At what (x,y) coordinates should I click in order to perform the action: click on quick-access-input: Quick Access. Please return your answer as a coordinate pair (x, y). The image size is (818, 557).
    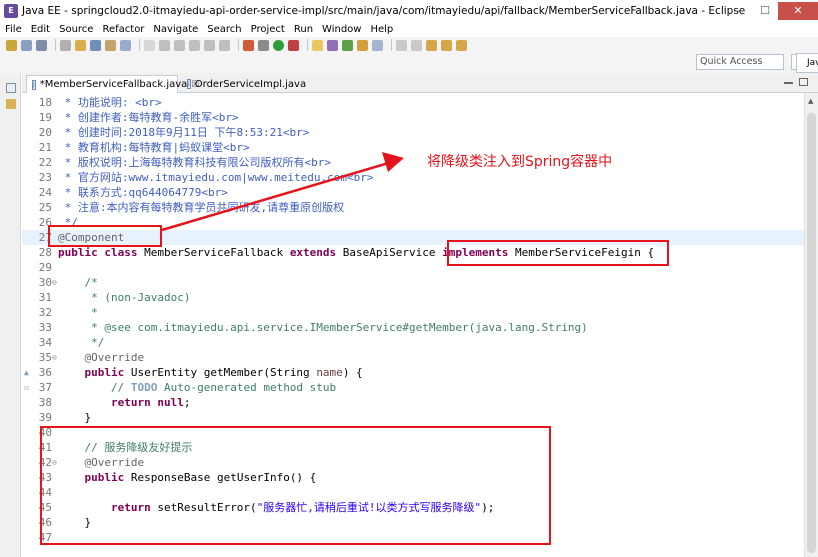
    Looking at the image, I should click on (740, 62).